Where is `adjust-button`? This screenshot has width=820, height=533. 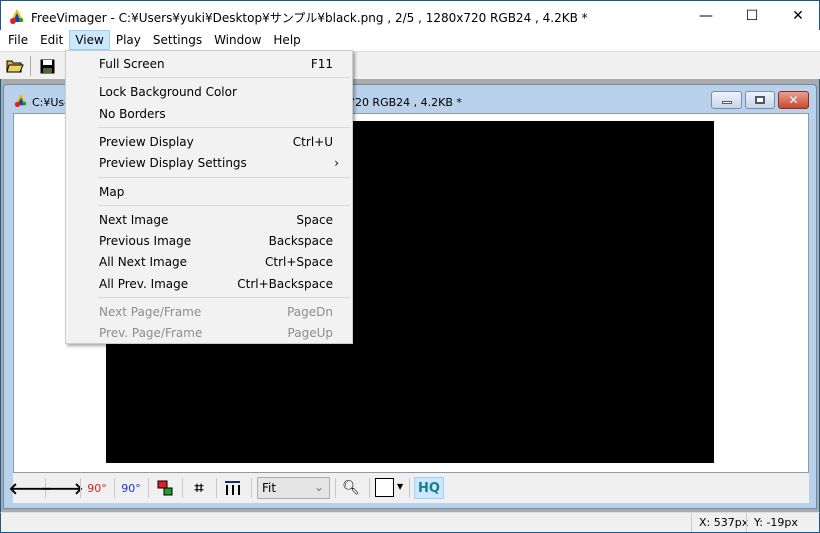 adjust-button is located at coordinates (233, 488).